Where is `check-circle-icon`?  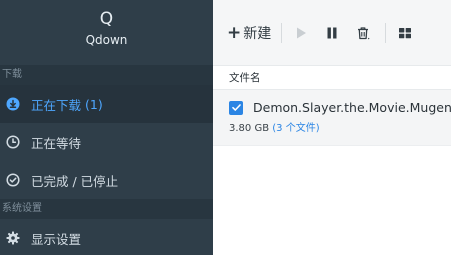
check-circle-icon is located at coordinates (13, 180).